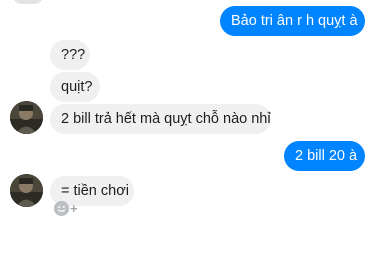 The width and height of the screenshot is (374, 257). I want to click on previous-avatar-edge, so click(28, 2).